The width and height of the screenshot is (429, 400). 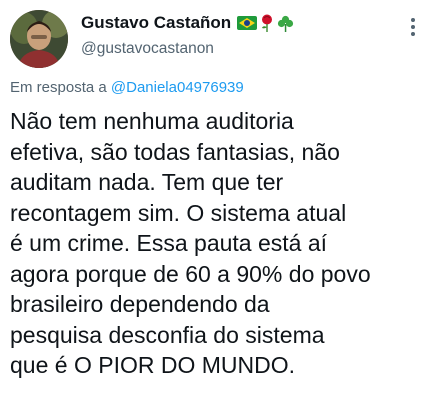 I want to click on avatar, so click(x=39, y=39).